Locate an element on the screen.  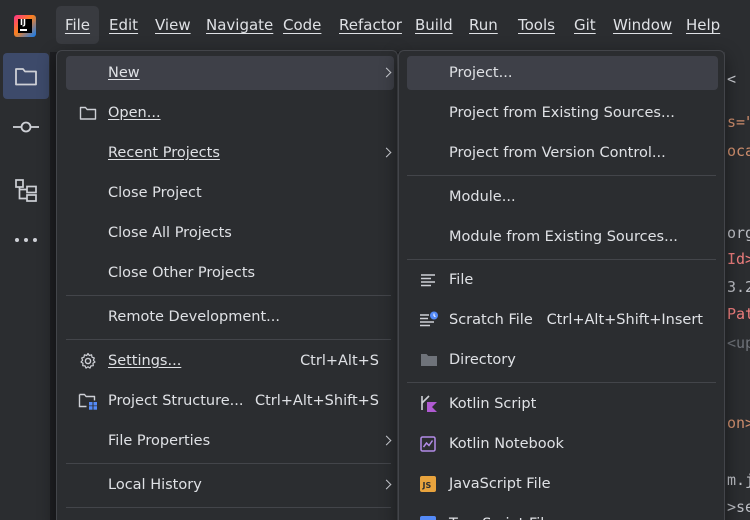
commit-icon is located at coordinates (26, 127).